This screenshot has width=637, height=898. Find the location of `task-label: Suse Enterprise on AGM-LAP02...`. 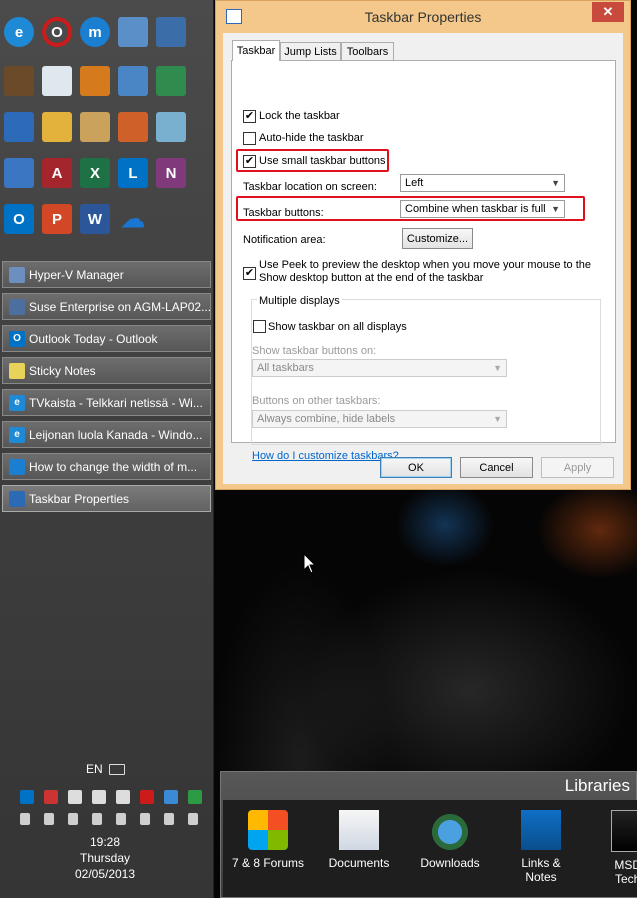

task-label: Suse Enterprise on AGM-LAP02... is located at coordinates (119, 306).